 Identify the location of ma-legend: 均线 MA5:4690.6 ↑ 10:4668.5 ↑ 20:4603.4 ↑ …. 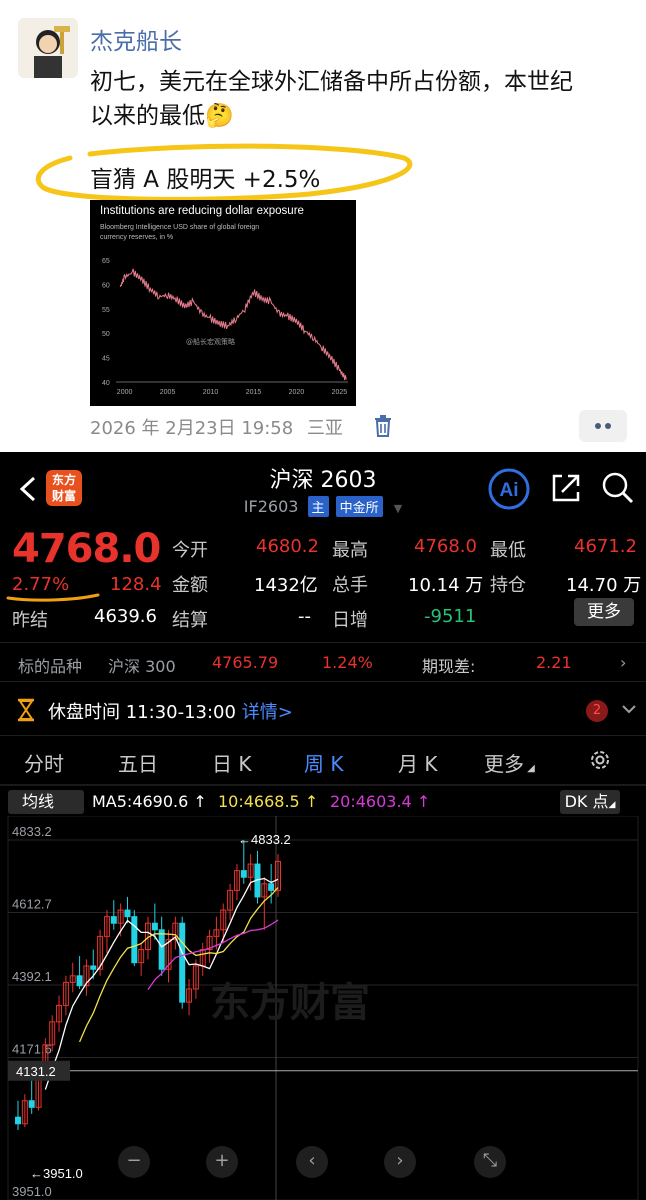
(323, 803).